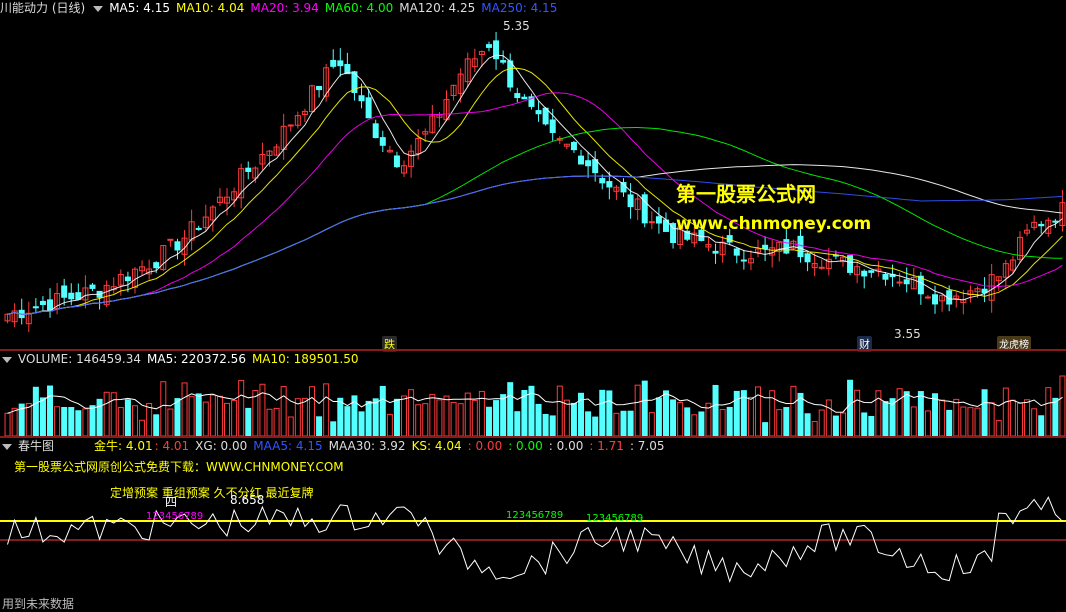 The width and height of the screenshot is (1066, 612). Describe the element at coordinates (615, 518) in the screenshot. I see `sequence-3: 123456789` at that location.